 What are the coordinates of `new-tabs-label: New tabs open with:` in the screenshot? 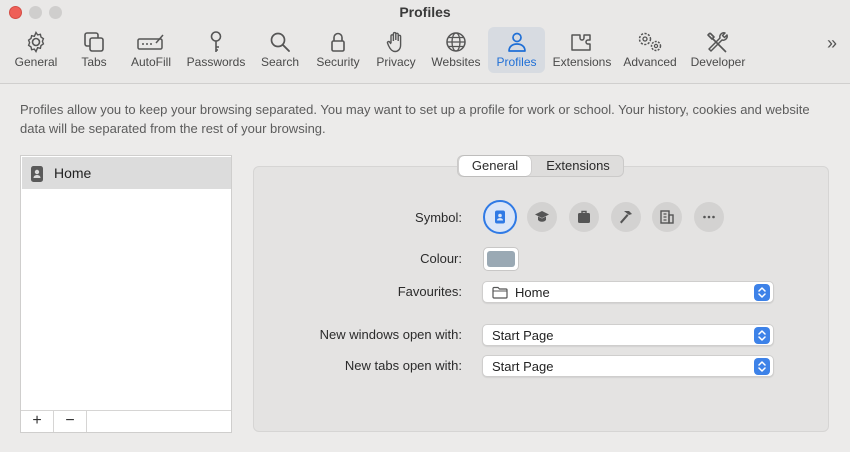 It's located at (403, 365).